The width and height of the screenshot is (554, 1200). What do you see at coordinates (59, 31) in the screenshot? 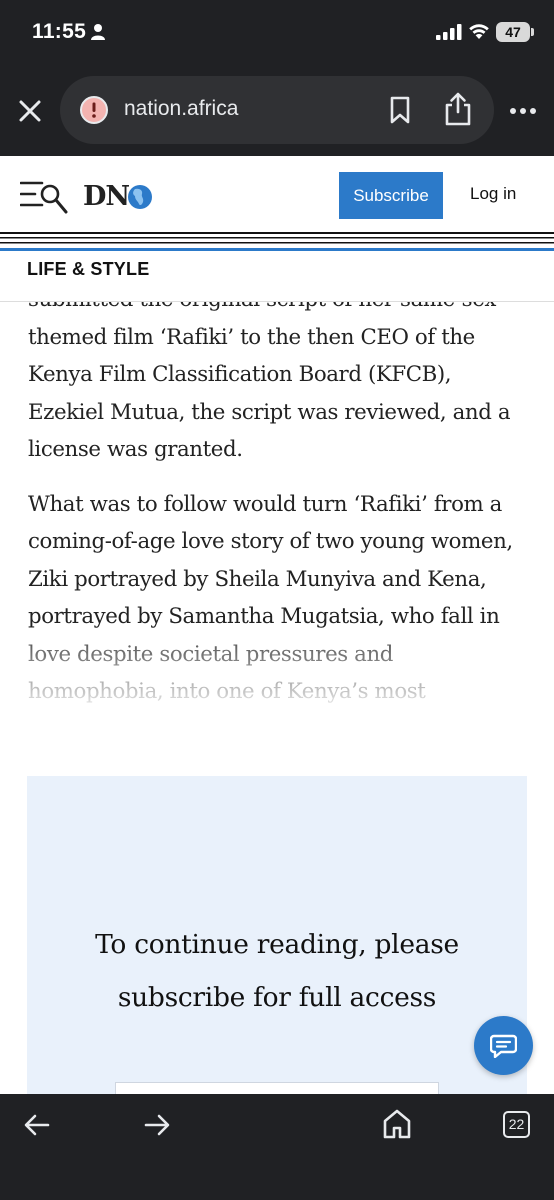
I see `status-time: 11:55` at bounding box center [59, 31].